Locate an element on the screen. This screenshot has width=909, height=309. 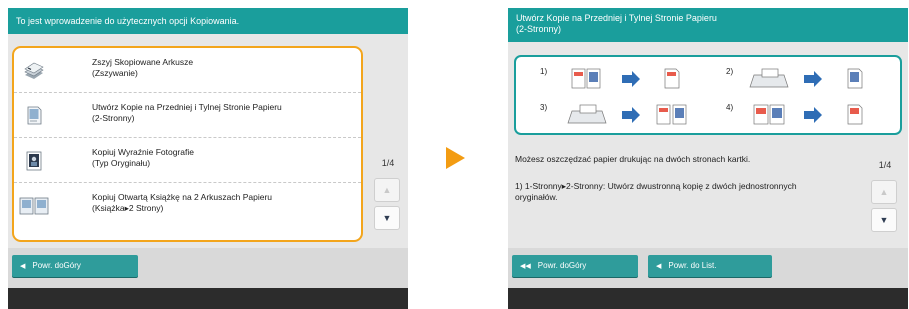
screen-subtitle: (2-Stronny) is located at coordinates (539, 29).